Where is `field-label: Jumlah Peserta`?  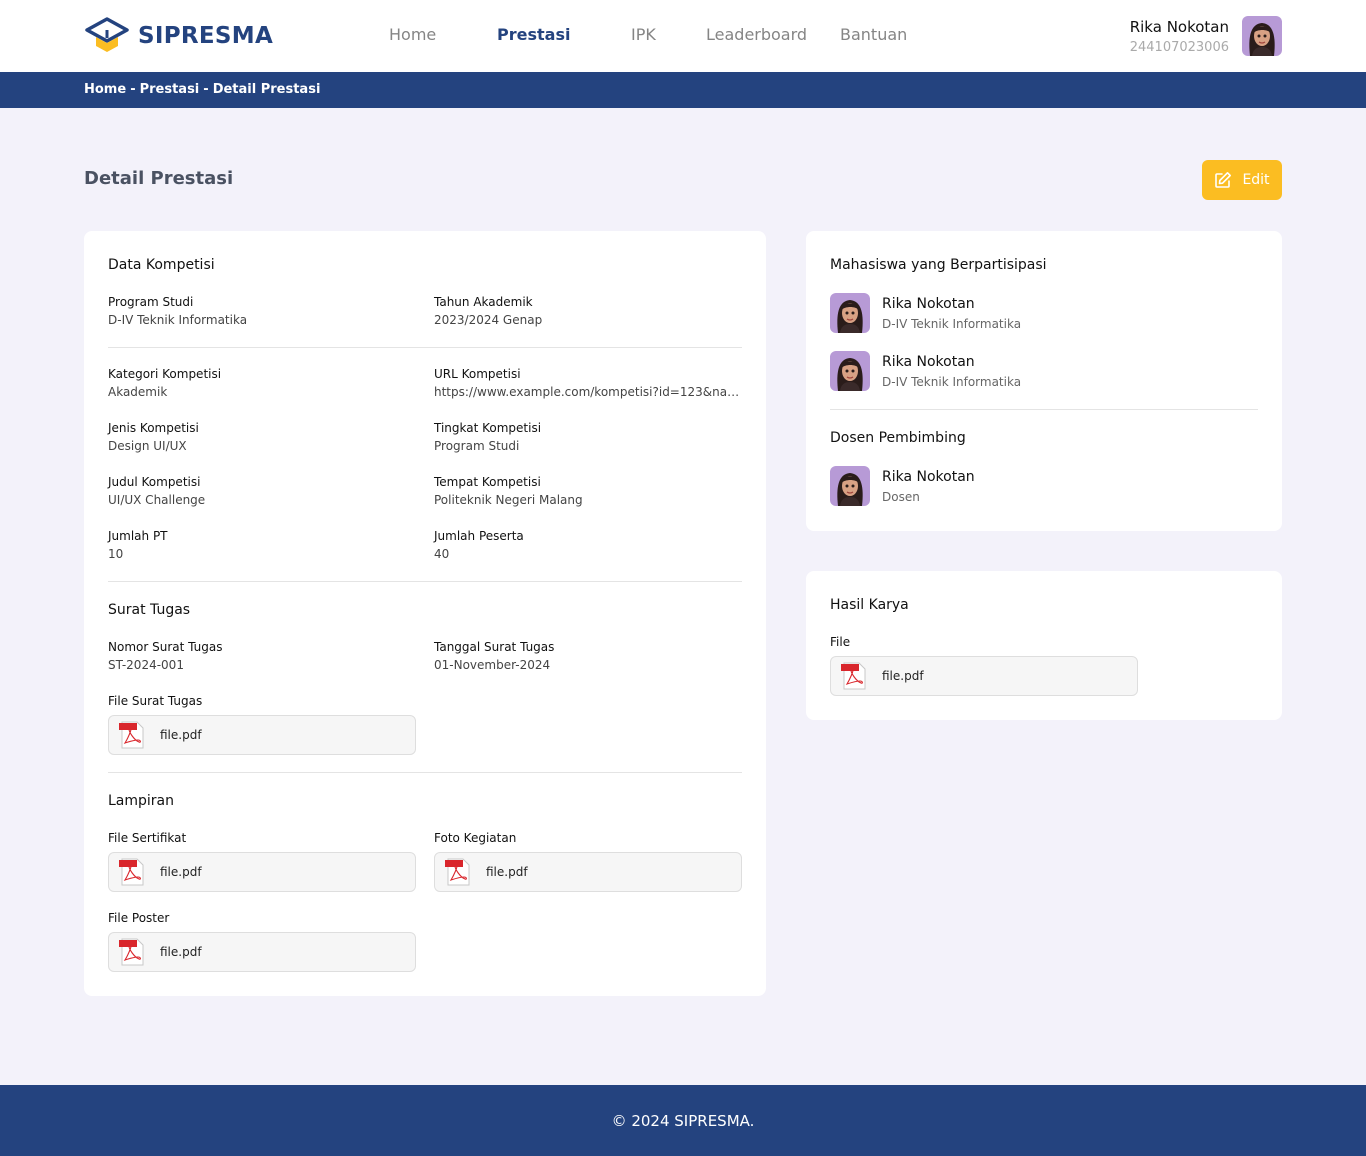 field-label: Jumlah Peserta is located at coordinates (479, 536).